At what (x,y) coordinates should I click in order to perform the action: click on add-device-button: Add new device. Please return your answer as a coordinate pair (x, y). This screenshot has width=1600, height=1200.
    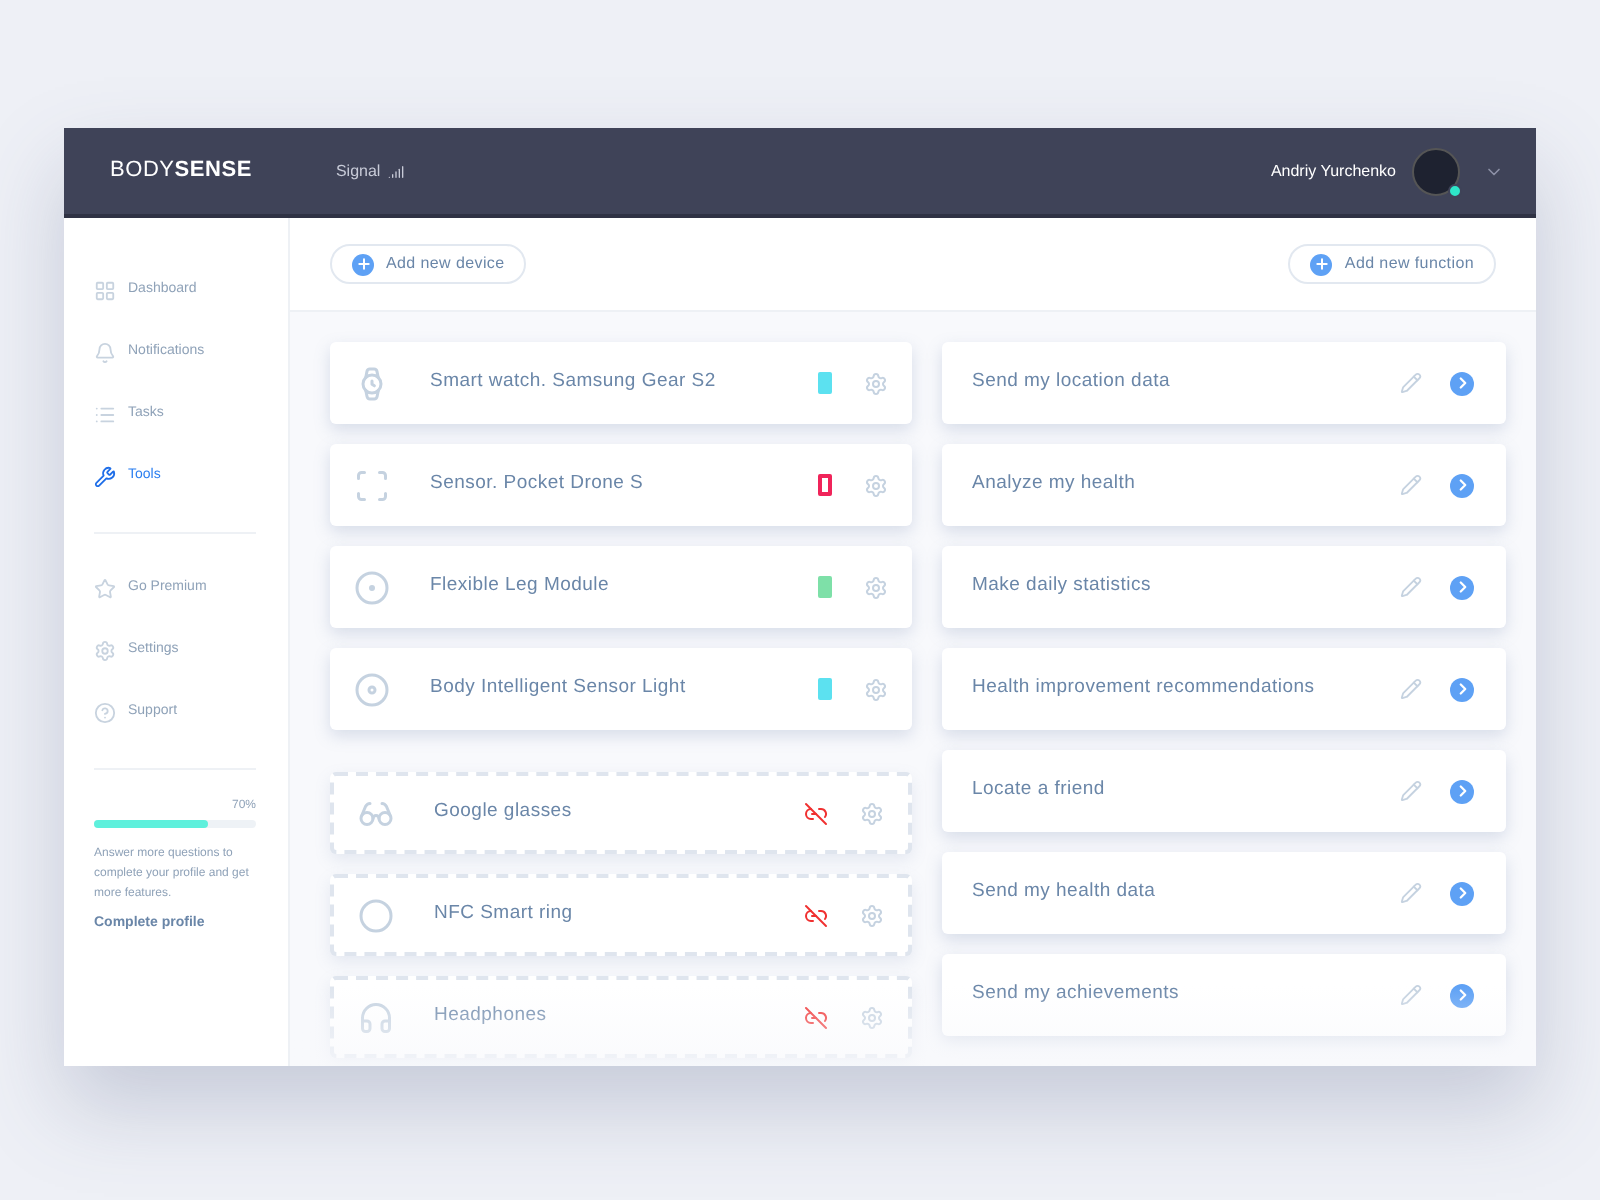
    Looking at the image, I should click on (428, 264).